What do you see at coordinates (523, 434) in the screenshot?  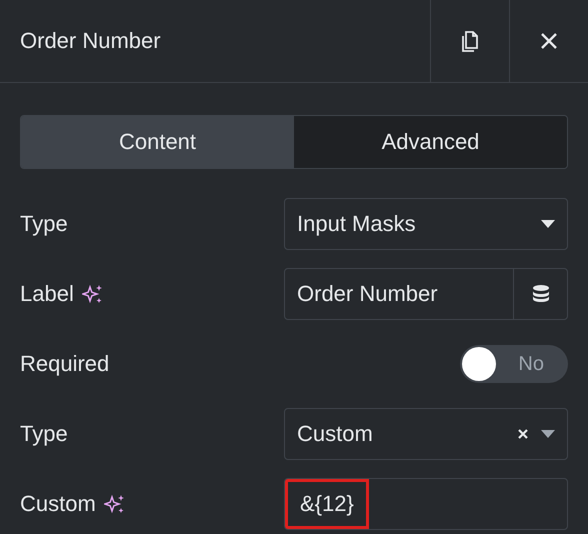 I see `clear-icon` at bounding box center [523, 434].